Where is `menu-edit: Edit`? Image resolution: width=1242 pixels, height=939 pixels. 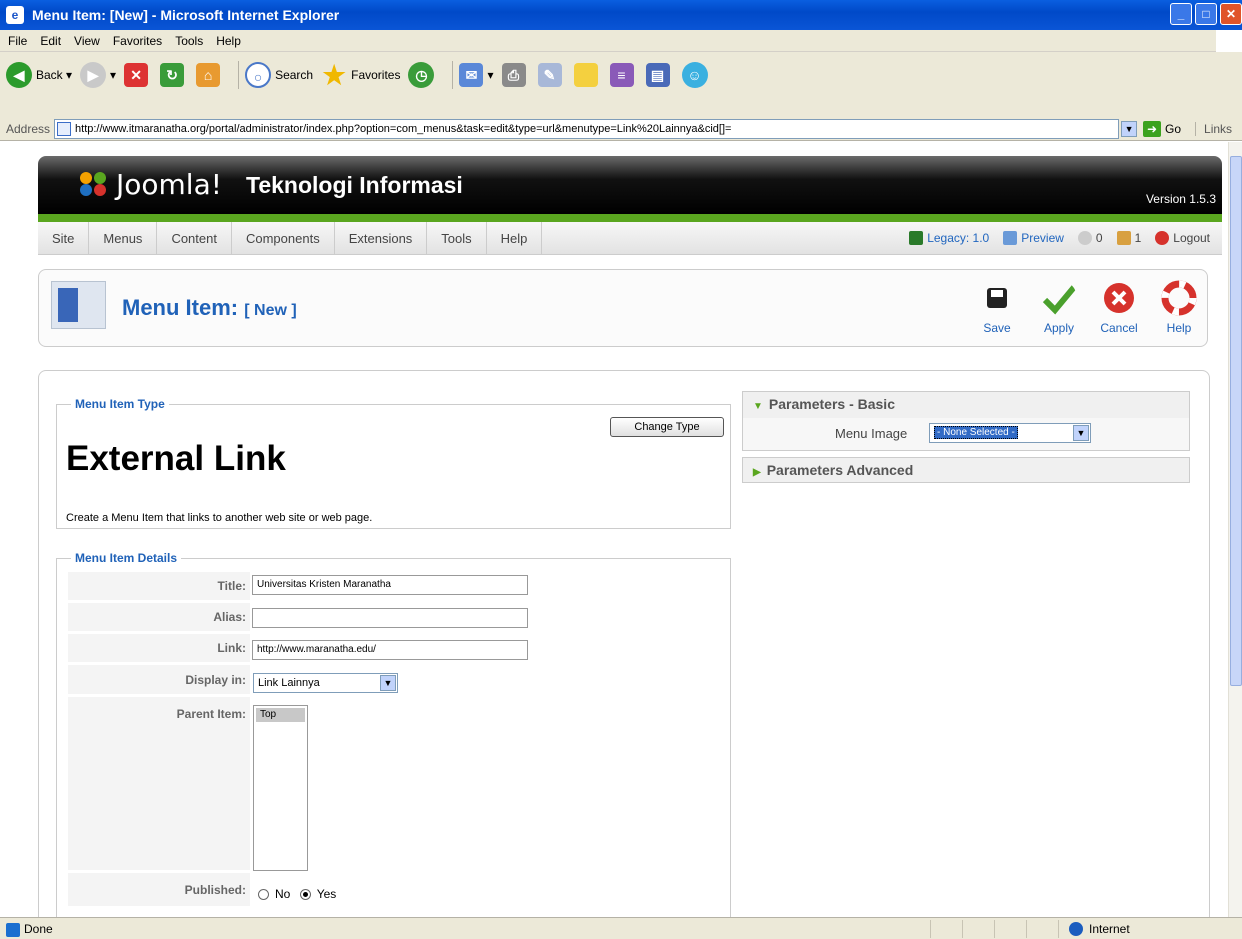 menu-edit: Edit is located at coordinates (50, 41).